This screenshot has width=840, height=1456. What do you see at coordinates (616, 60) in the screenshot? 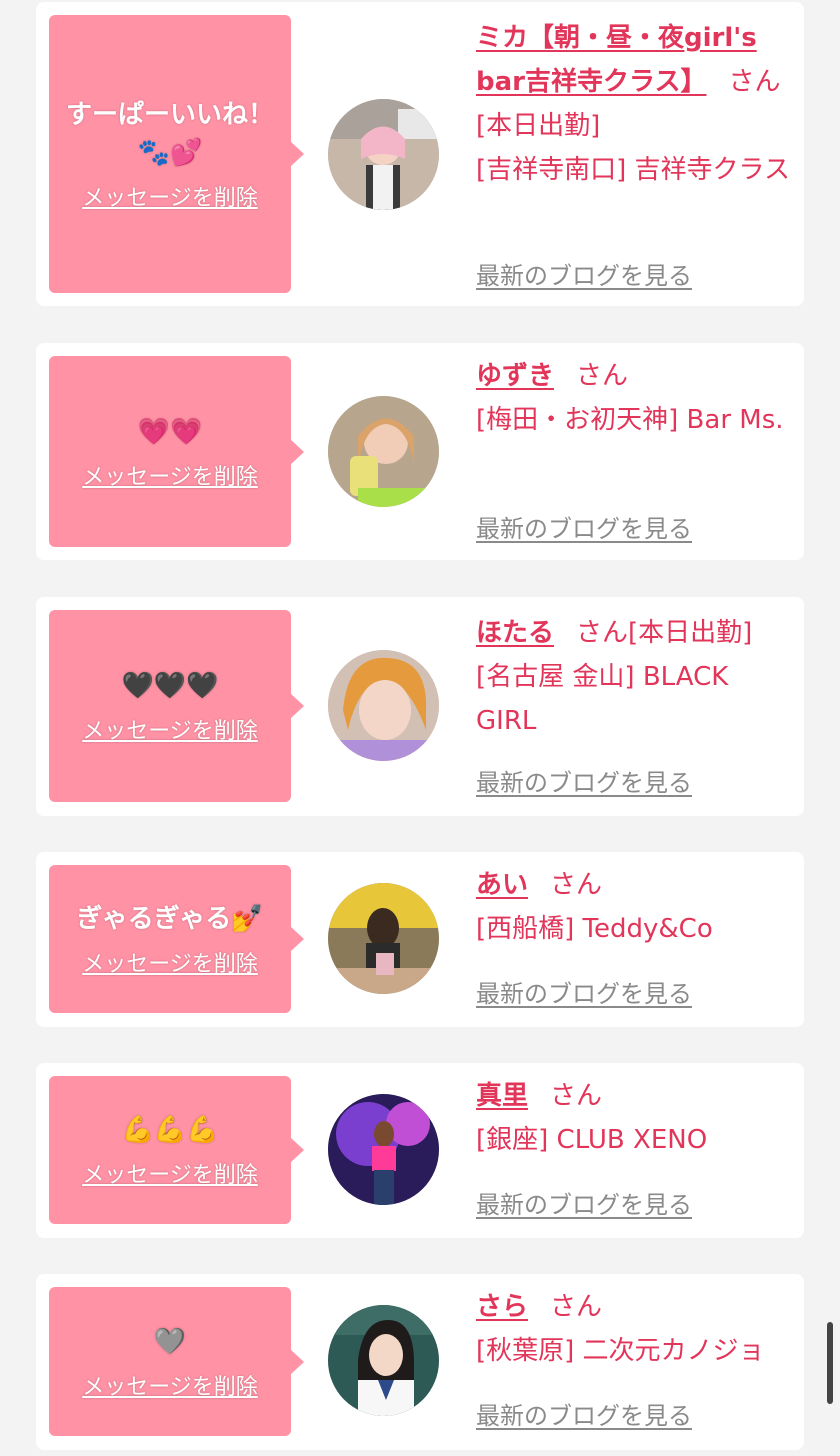
I see `cast-name-link: ミカ【朝・昼・夜girl's bar吉祥寺クラス】` at bounding box center [616, 60].